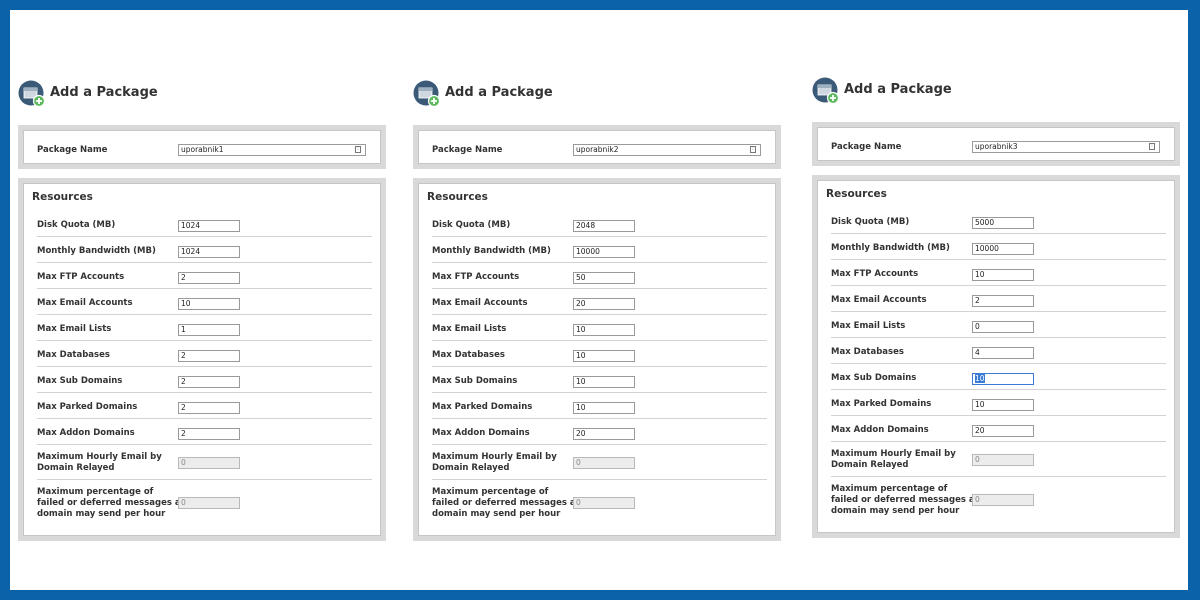  I want to click on monthly-bandwidth-input: 1024, so click(209, 252).